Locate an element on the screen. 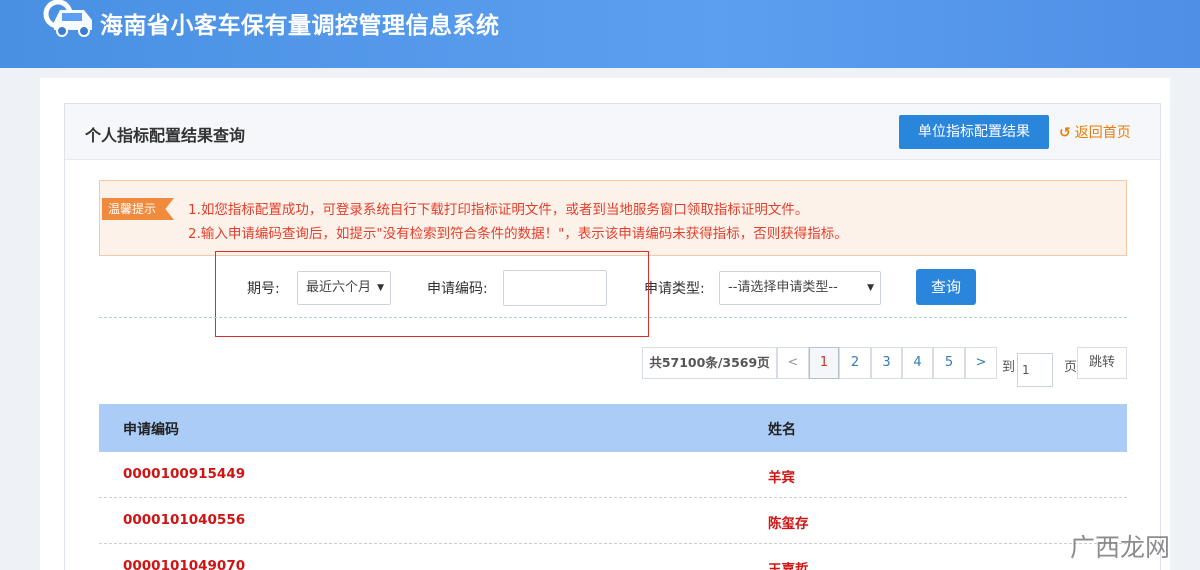 This screenshot has width=1200, height=570. type-select: --请选择申请类型-- ▼ is located at coordinates (800, 288).